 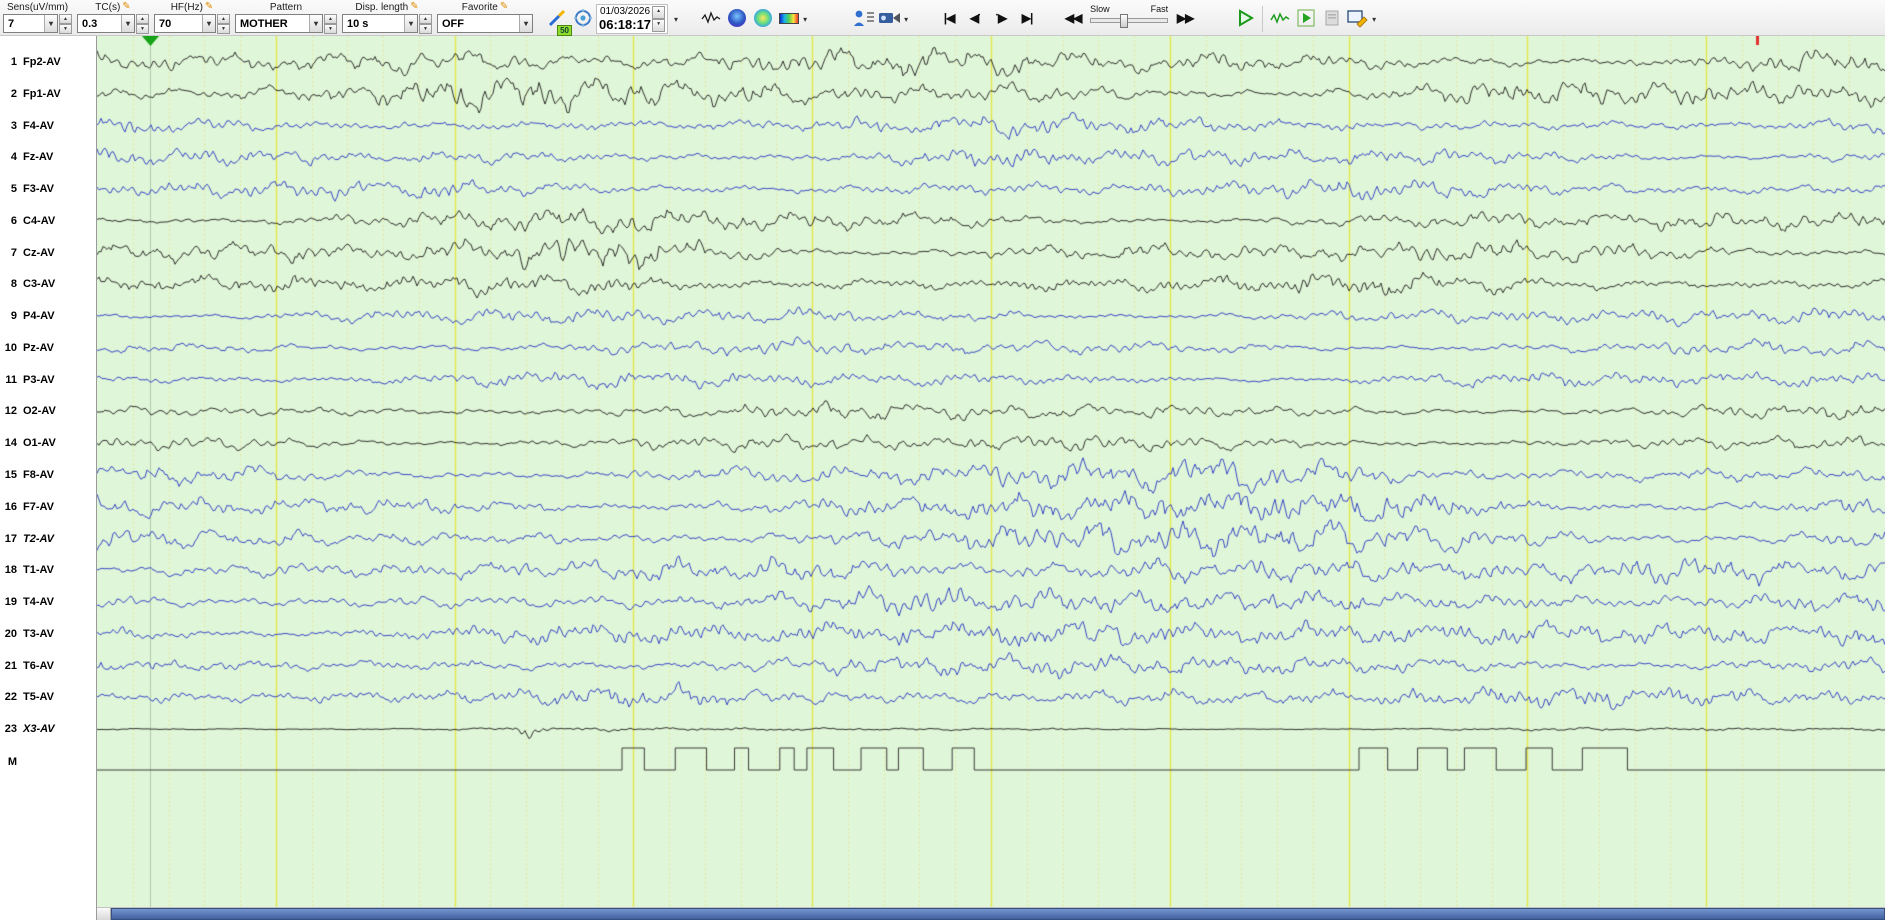 I want to click on tc-spinner: ▲ ▼, so click(x=142, y=24).